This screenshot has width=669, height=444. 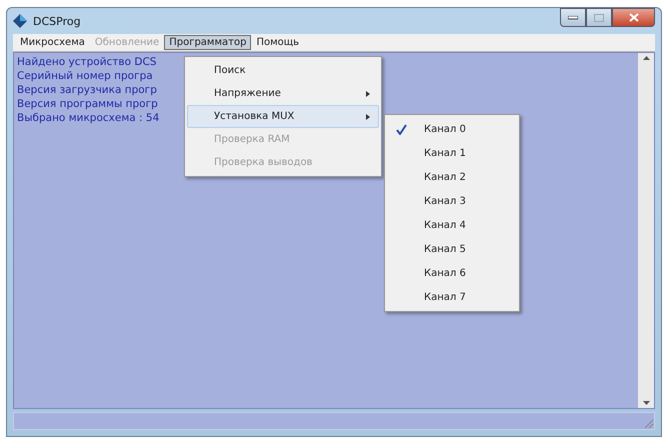 What do you see at coordinates (52, 42) in the screenshot?
I see `menu-item: Микросхема` at bounding box center [52, 42].